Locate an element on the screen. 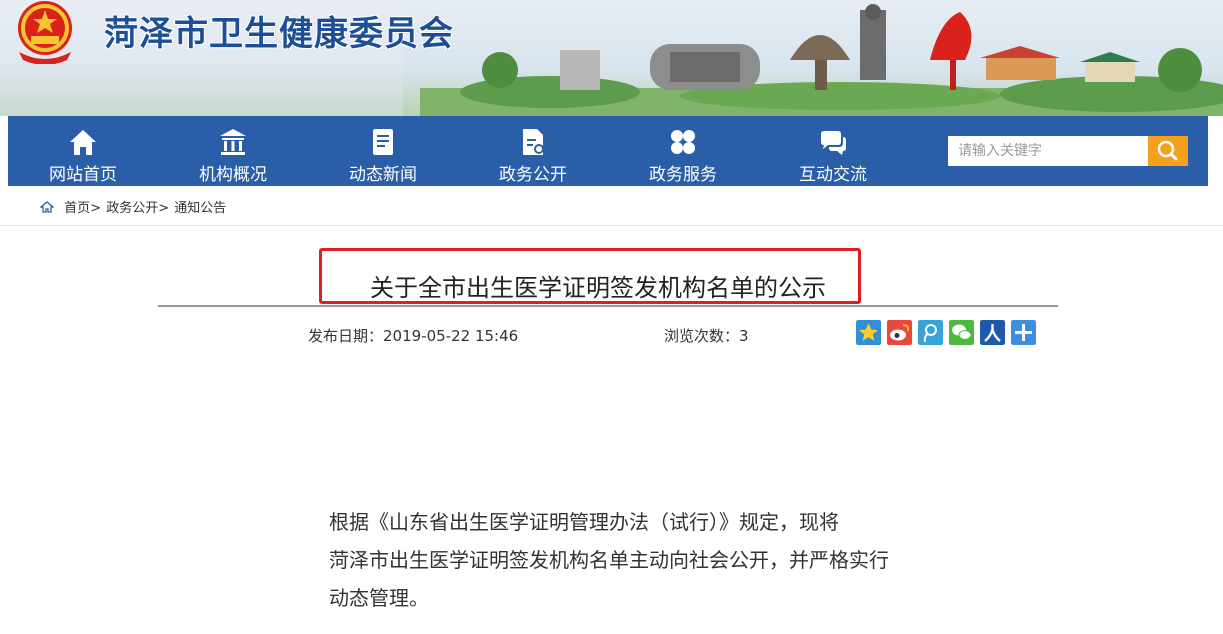 This screenshot has width=1223, height=634. title-divider is located at coordinates (608, 306).